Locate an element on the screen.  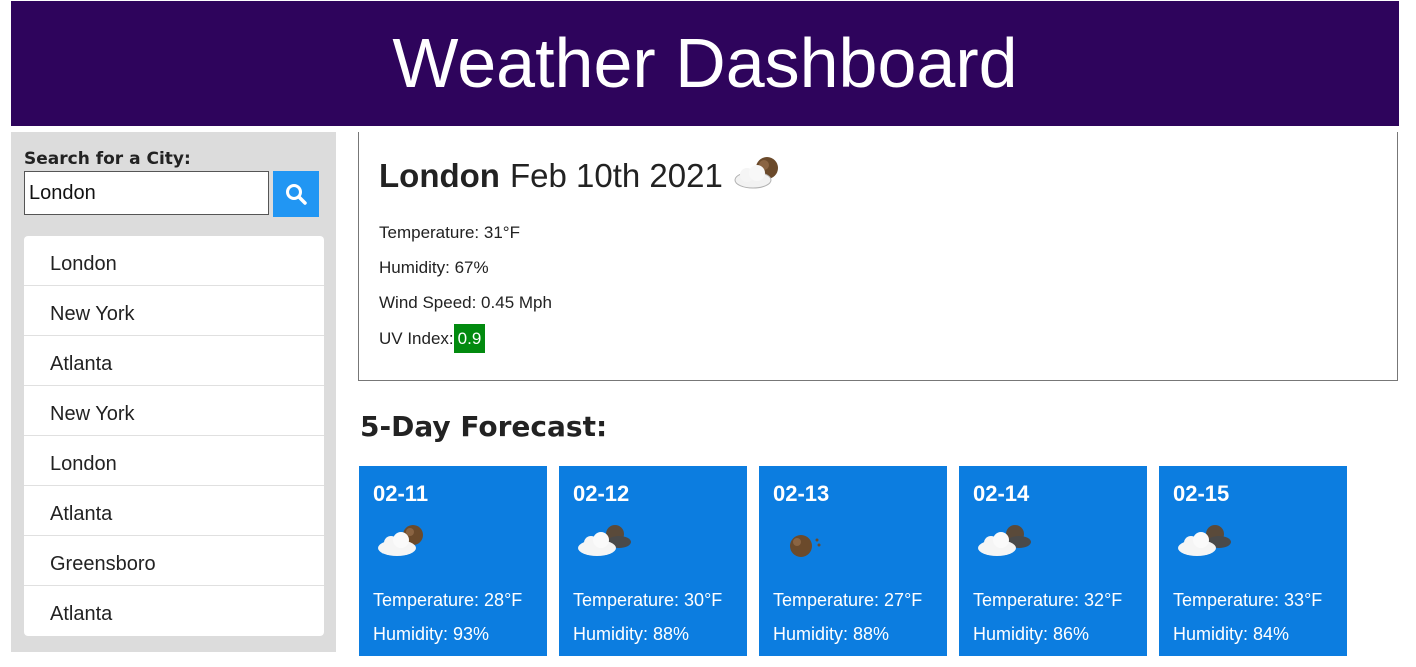
forecast-temperature: Temperature: 30°F is located at coordinates (648, 600).